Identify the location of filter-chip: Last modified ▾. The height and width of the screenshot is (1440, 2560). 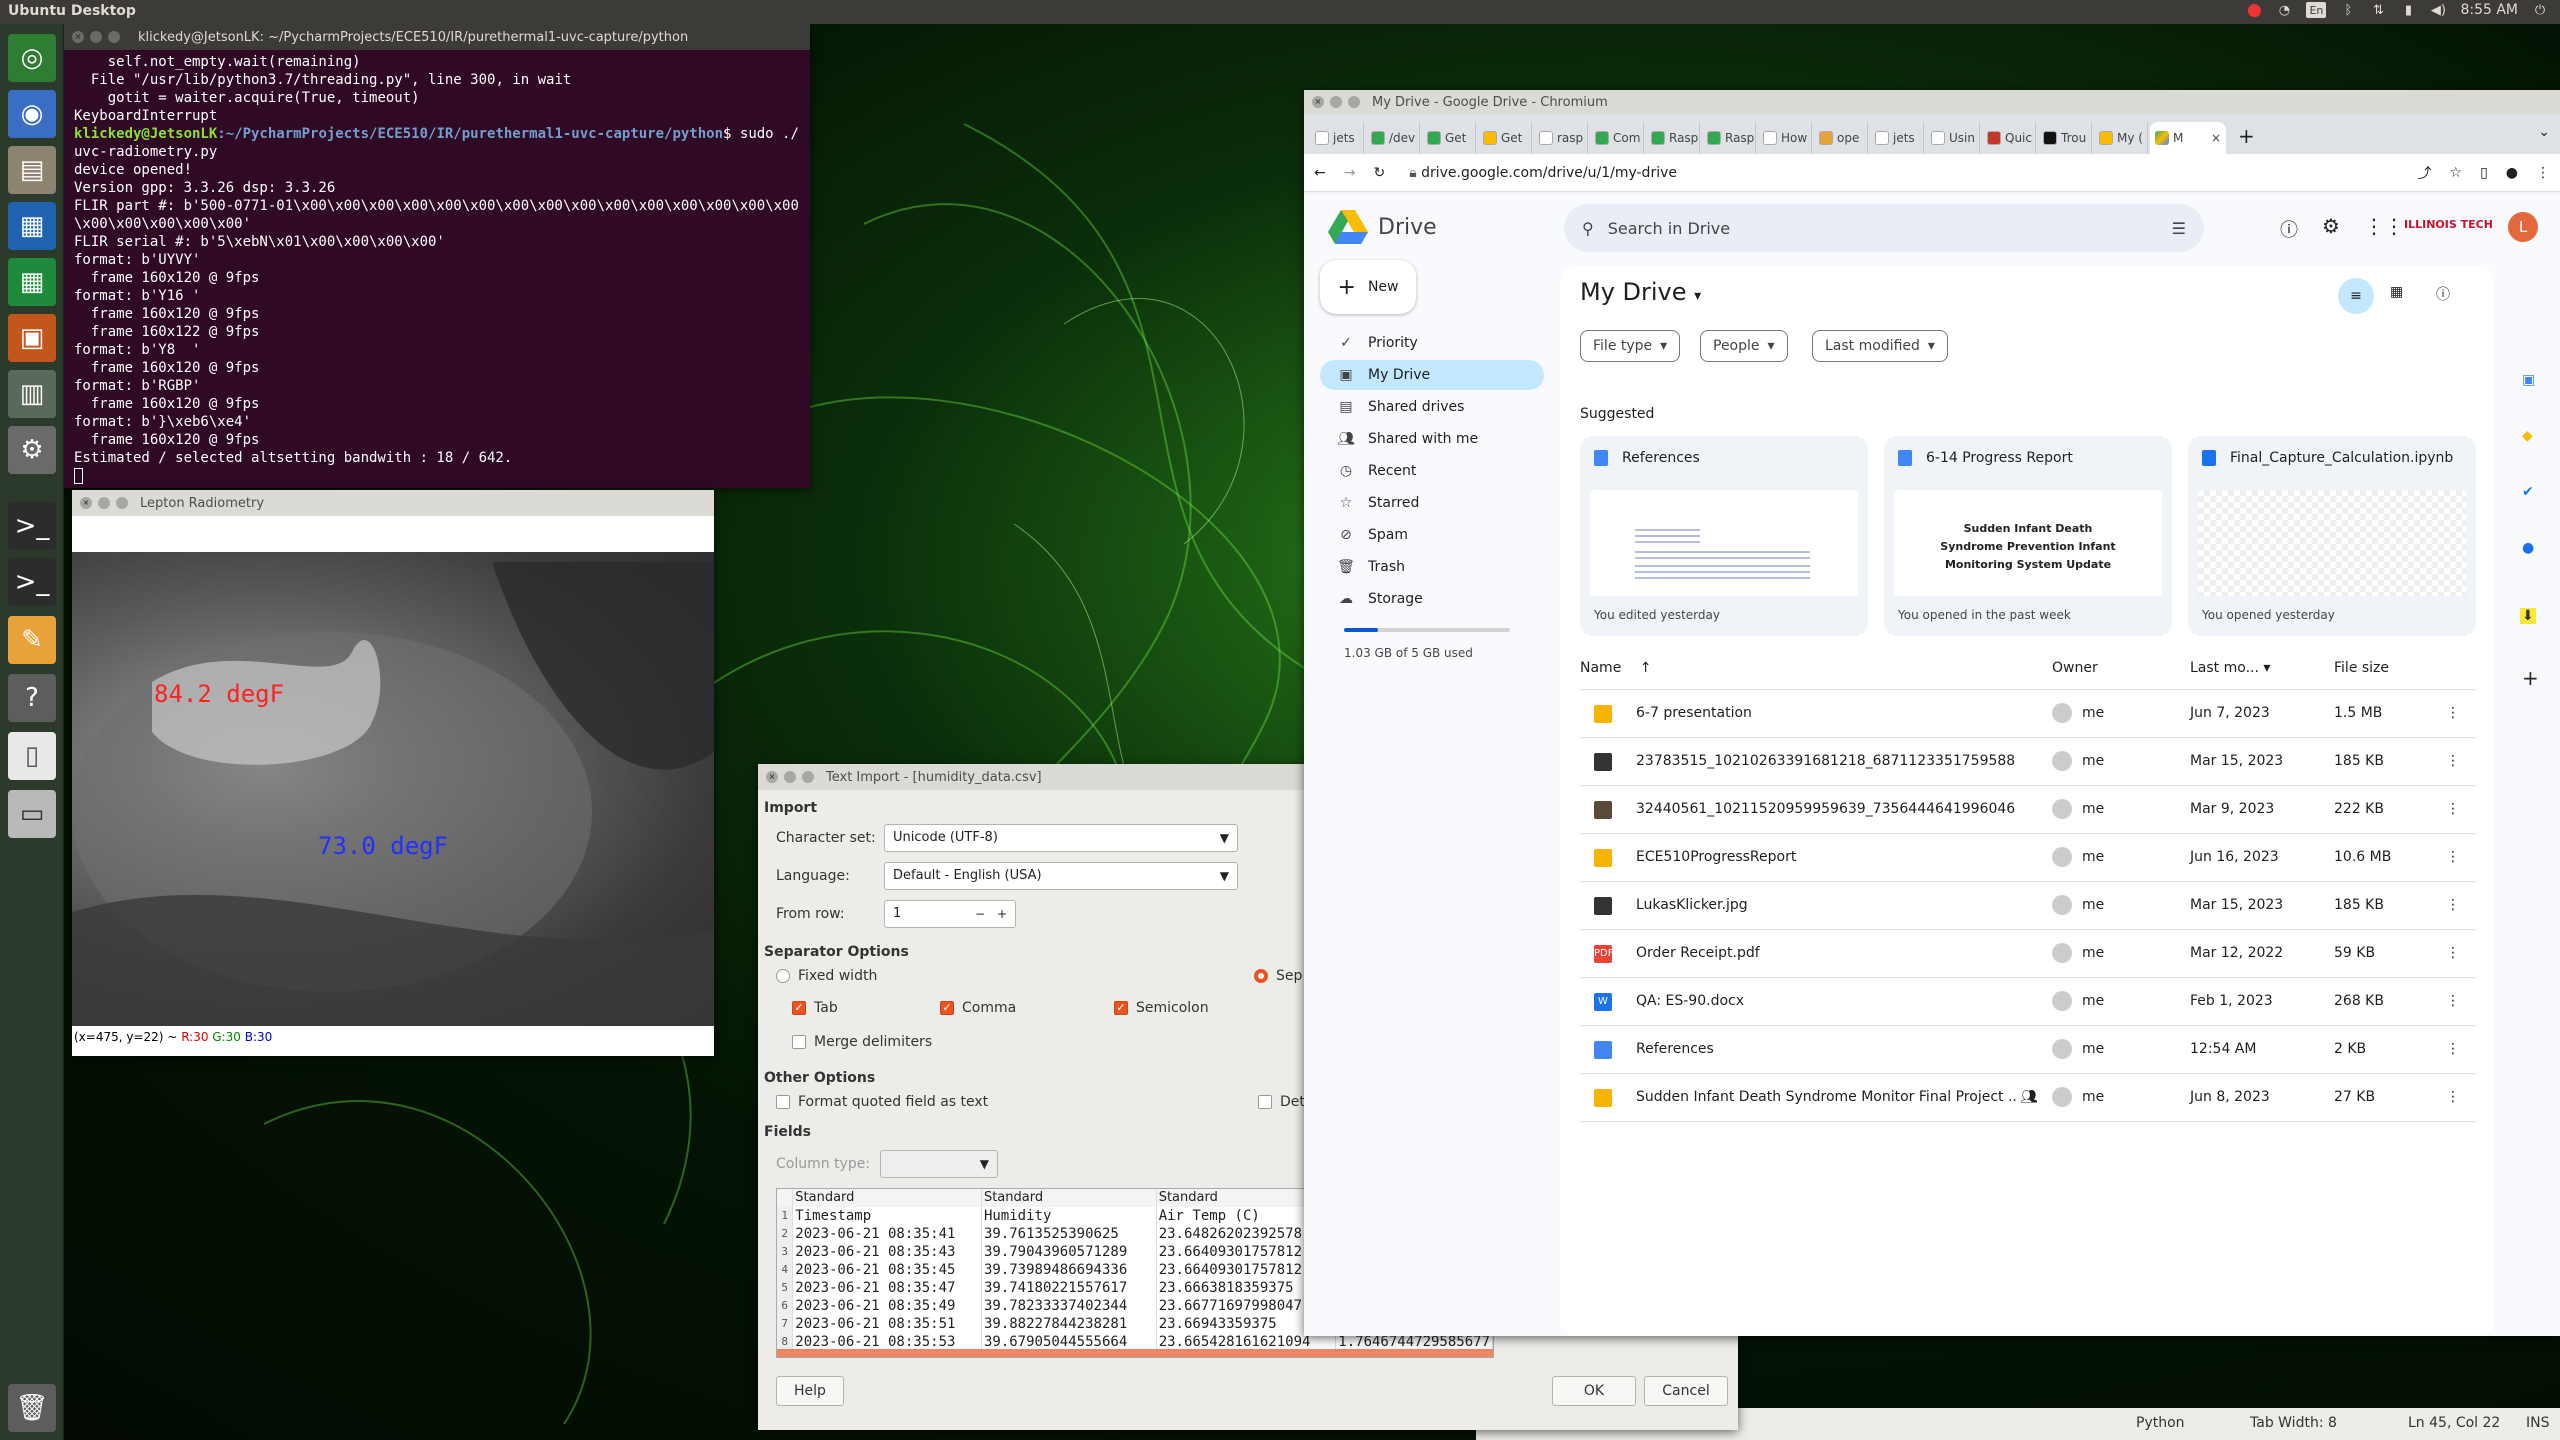
(1880, 346).